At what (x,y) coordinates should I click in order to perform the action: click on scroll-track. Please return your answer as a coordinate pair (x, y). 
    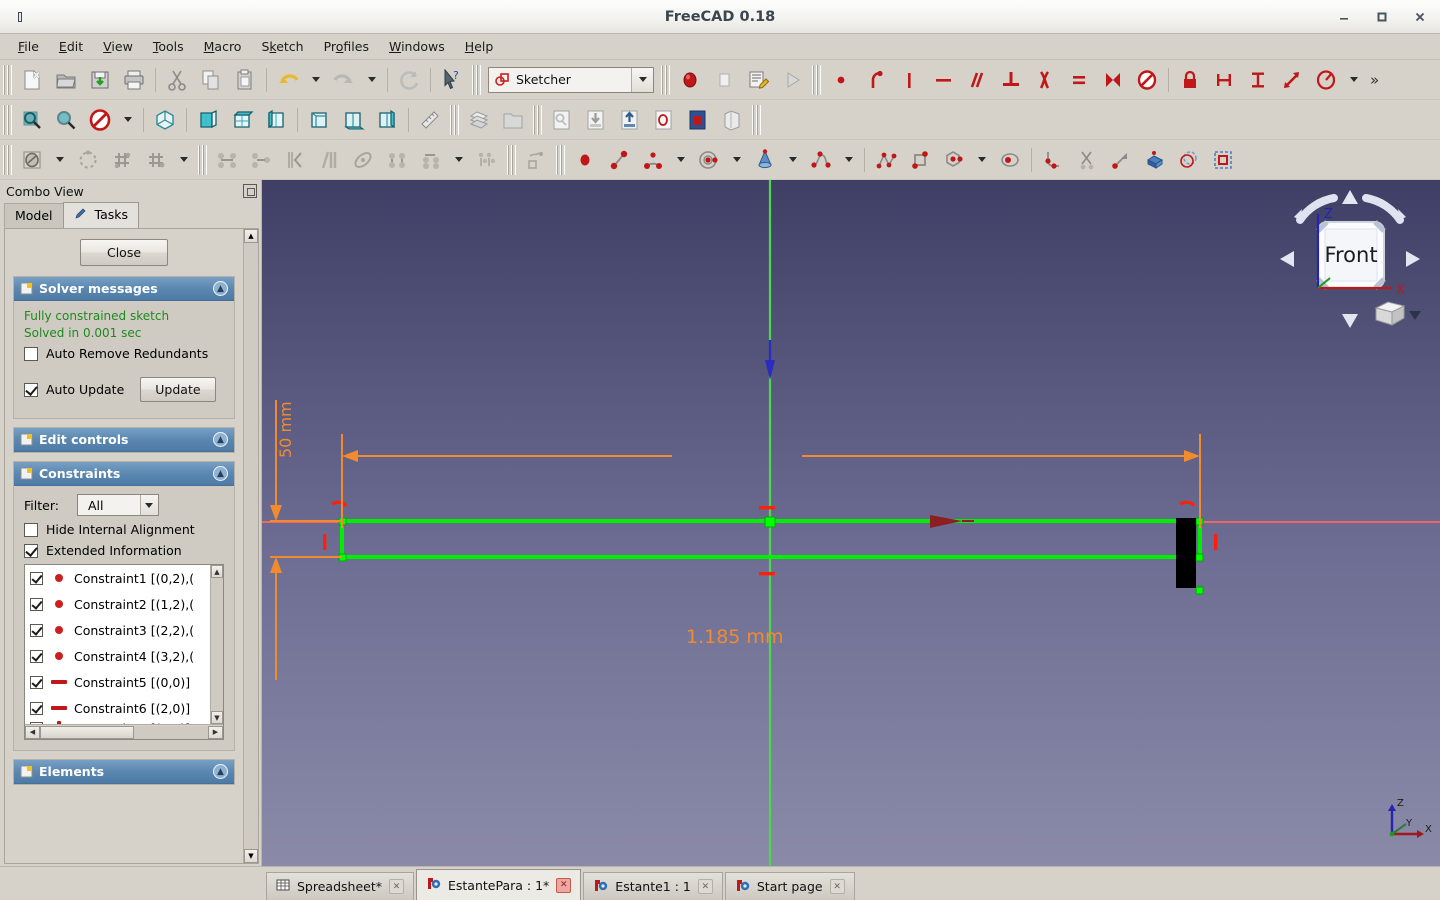
    Looking at the image, I should click on (124, 732).